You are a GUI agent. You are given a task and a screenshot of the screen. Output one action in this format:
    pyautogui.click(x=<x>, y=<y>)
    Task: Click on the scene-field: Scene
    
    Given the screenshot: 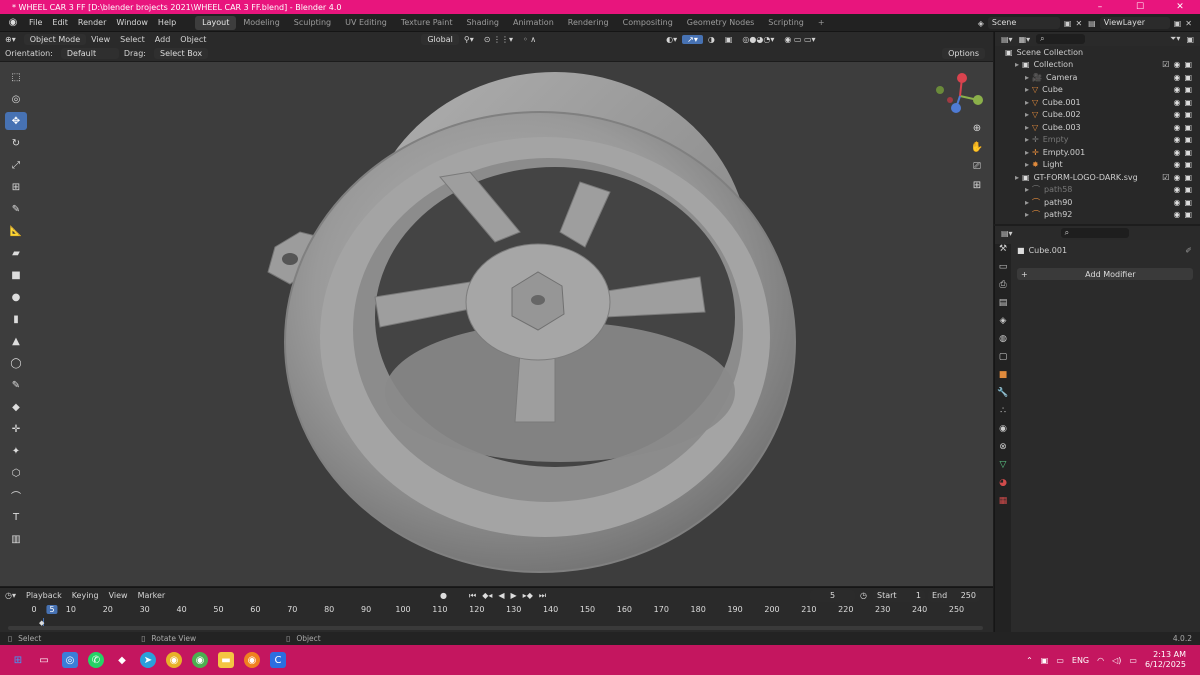 What is the action you would take?
    pyautogui.click(x=1023, y=23)
    